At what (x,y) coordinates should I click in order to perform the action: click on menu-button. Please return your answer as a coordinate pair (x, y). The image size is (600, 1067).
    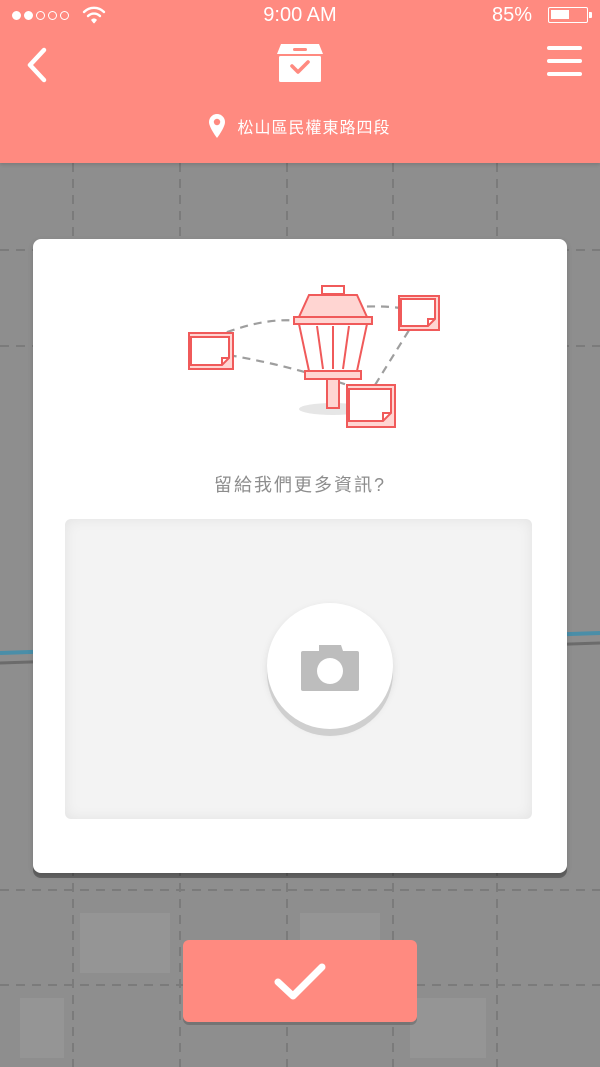
    Looking at the image, I should click on (564, 64).